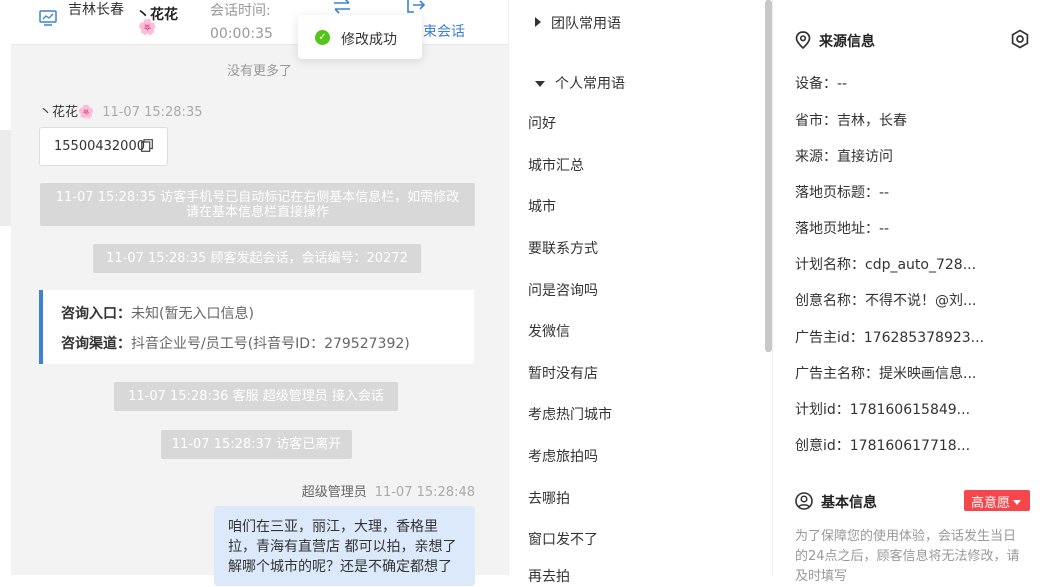 Image resolution: width=1046 pixels, height=587 pixels. What do you see at coordinates (67, 112) in the screenshot?
I see `visitor-message-name: 丶花花🌸` at bounding box center [67, 112].